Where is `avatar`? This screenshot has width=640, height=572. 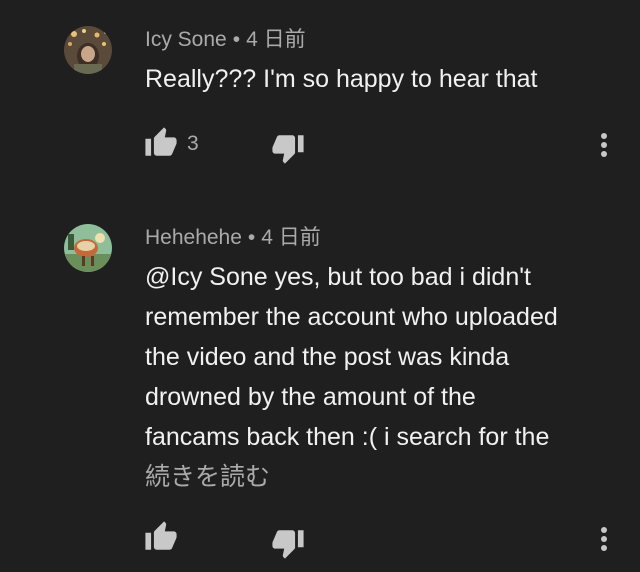 avatar is located at coordinates (88, 248).